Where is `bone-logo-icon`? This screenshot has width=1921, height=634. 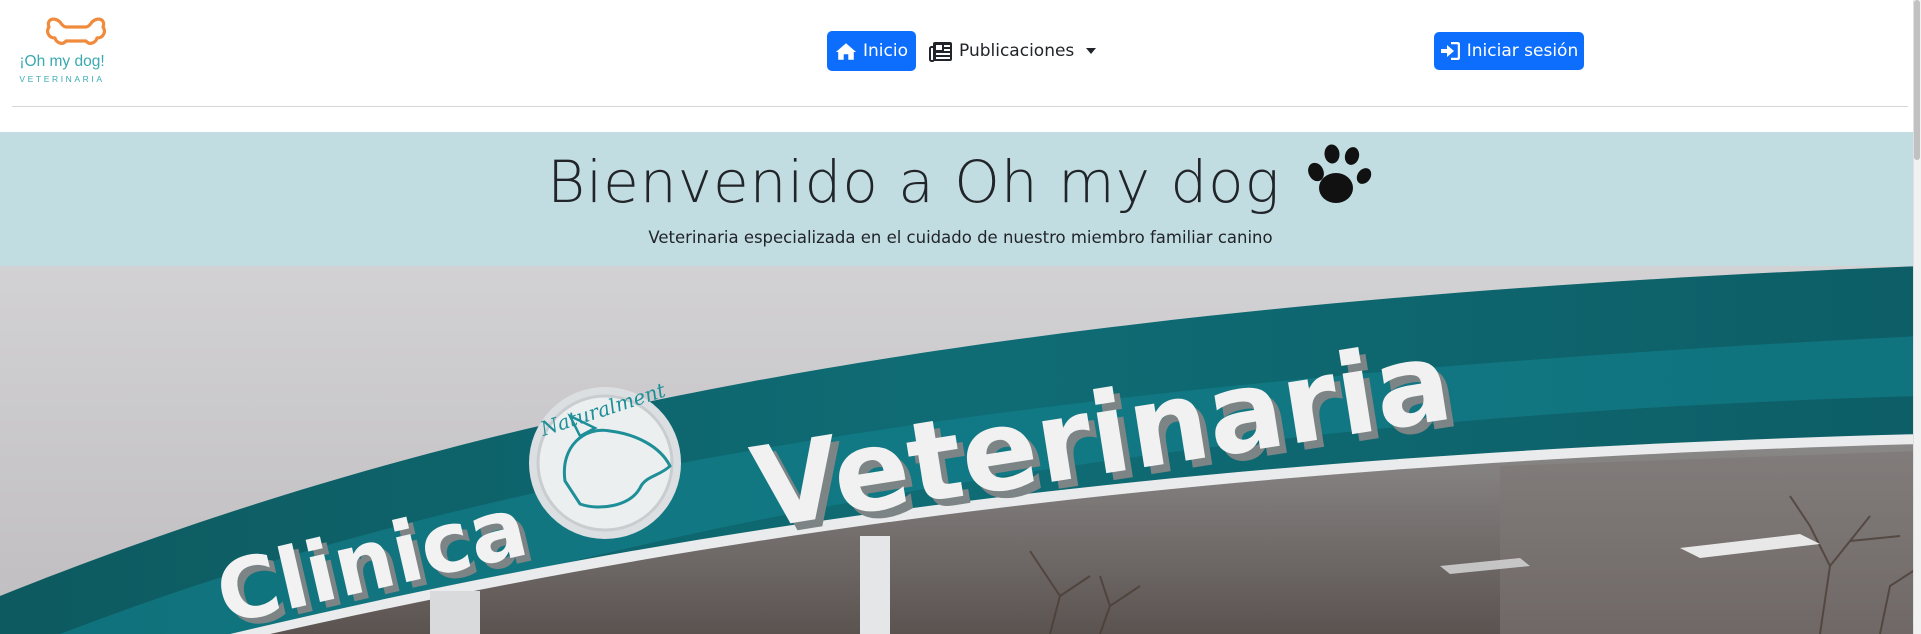
bone-logo-icon is located at coordinates (76, 31).